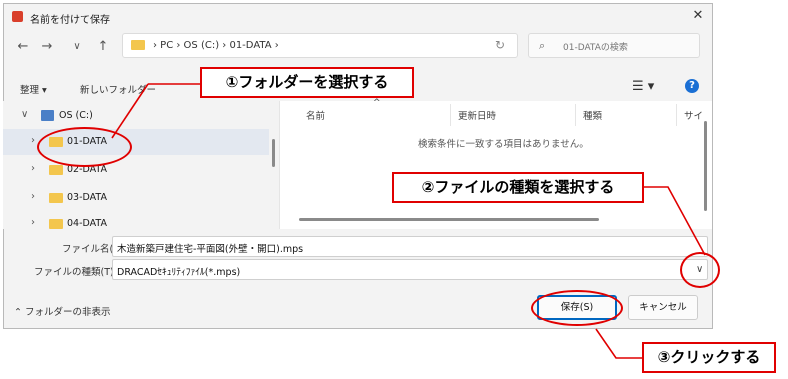 The height and width of the screenshot is (379, 788). I want to click on tree-item-02-data: › 02-DATA, so click(136, 170).